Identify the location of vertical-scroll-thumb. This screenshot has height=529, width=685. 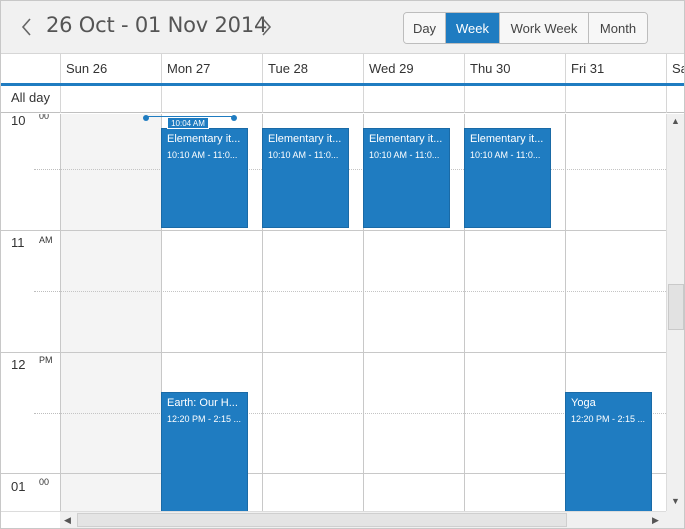
(676, 307).